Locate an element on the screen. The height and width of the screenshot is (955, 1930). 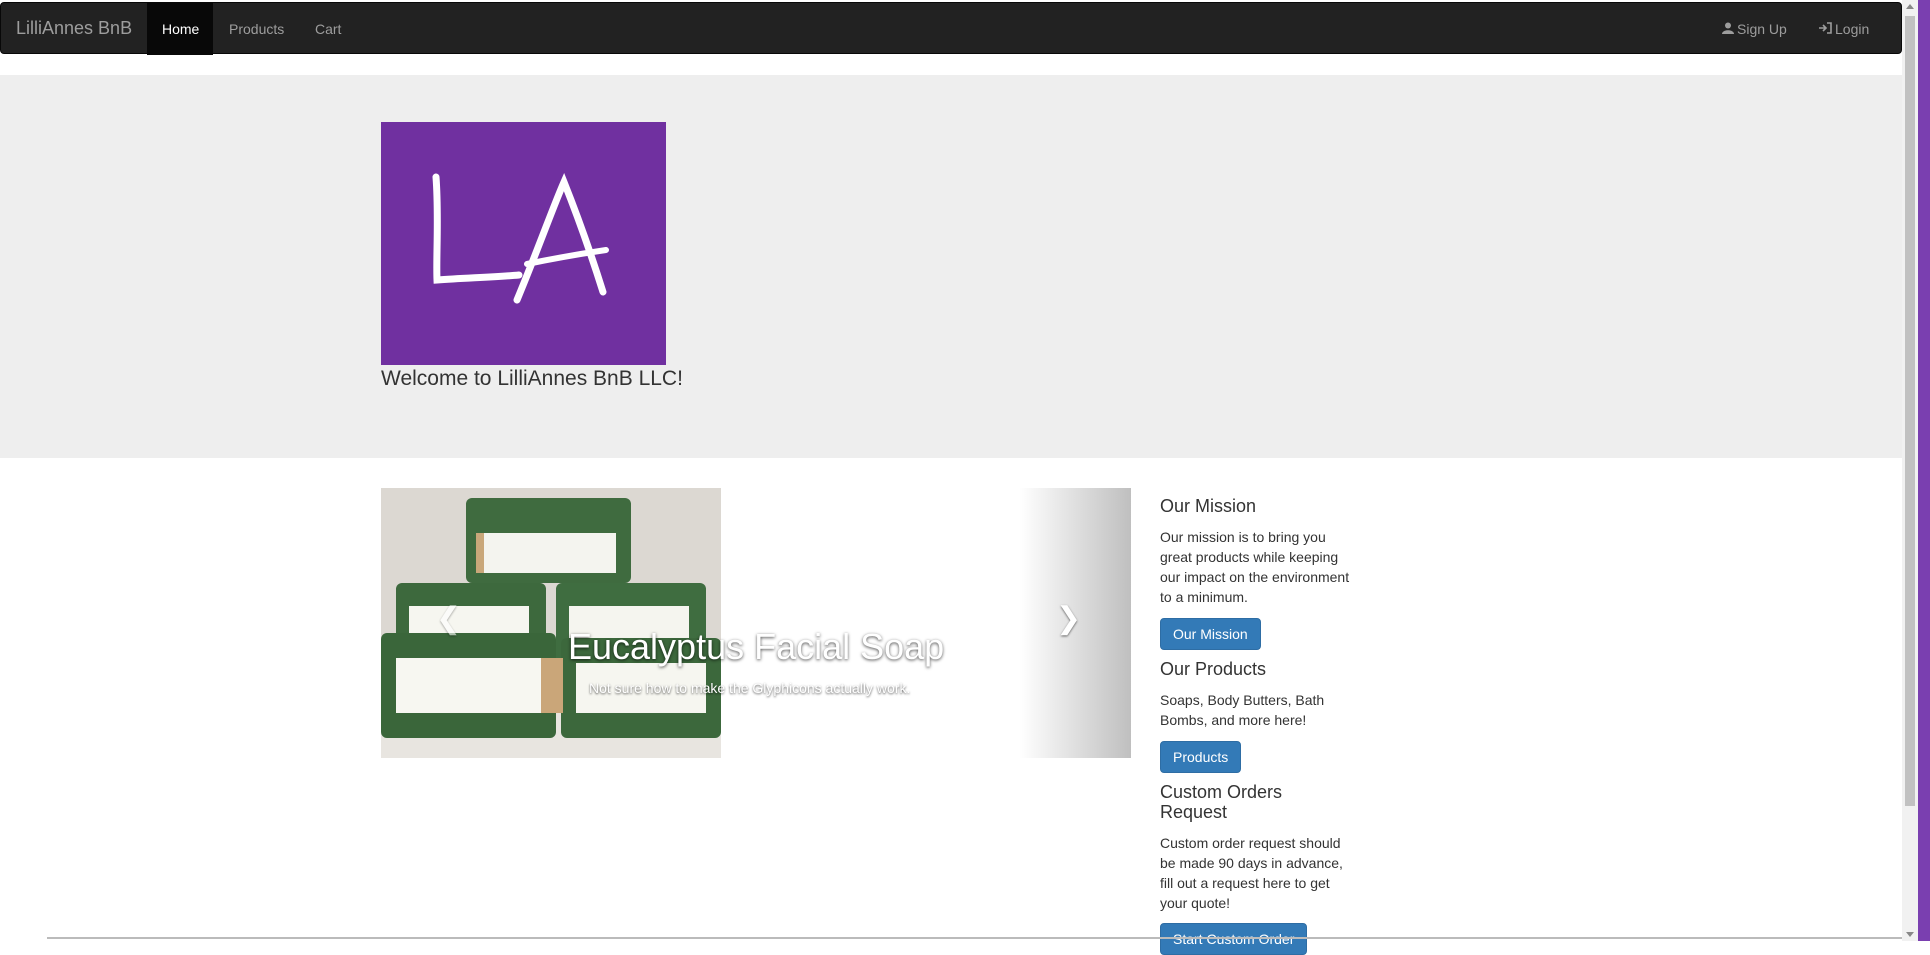
logo is located at coordinates (523, 243).